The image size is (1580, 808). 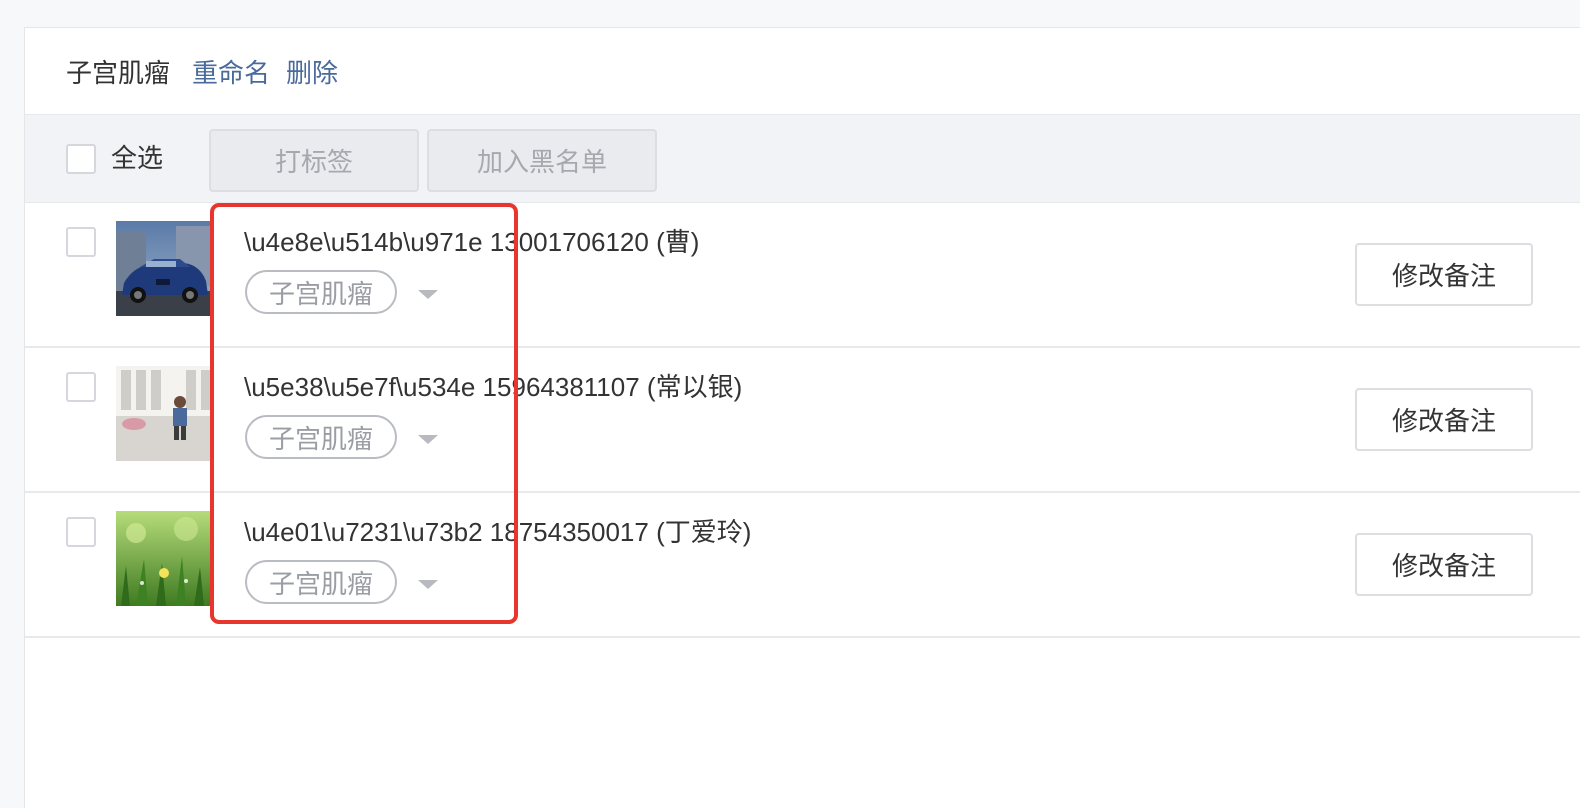 I want to click on group-title: 子宫肌瘤, so click(x=118, y=72).